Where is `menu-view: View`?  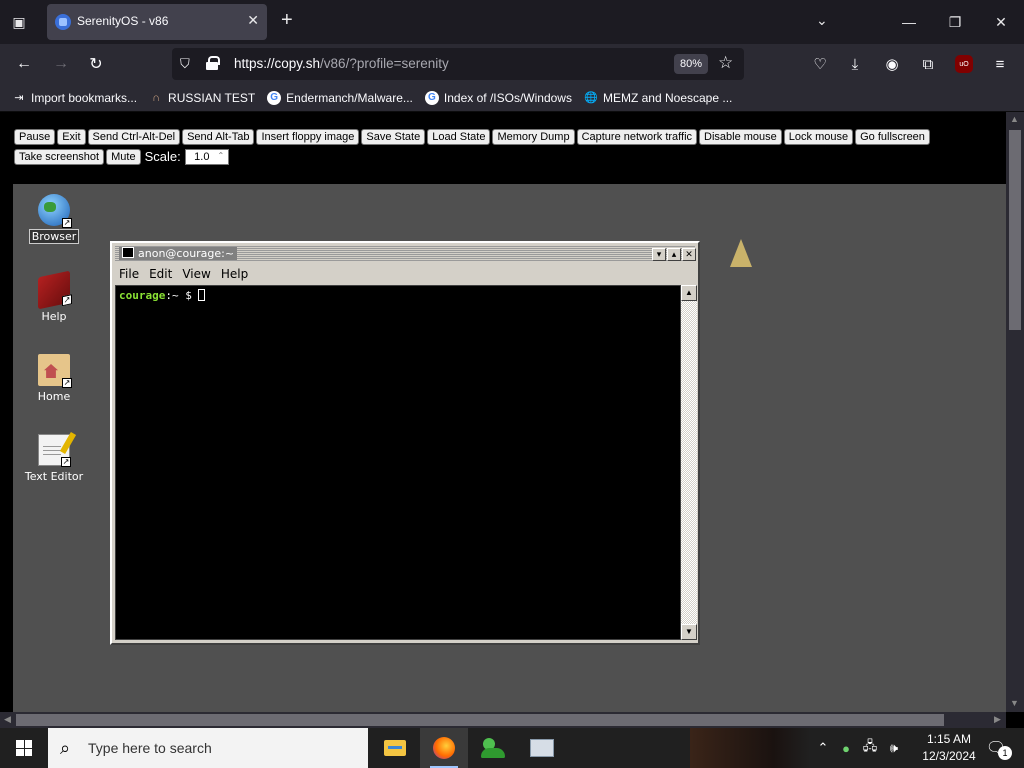
menu-view: View is located at coordinates (196, 274).